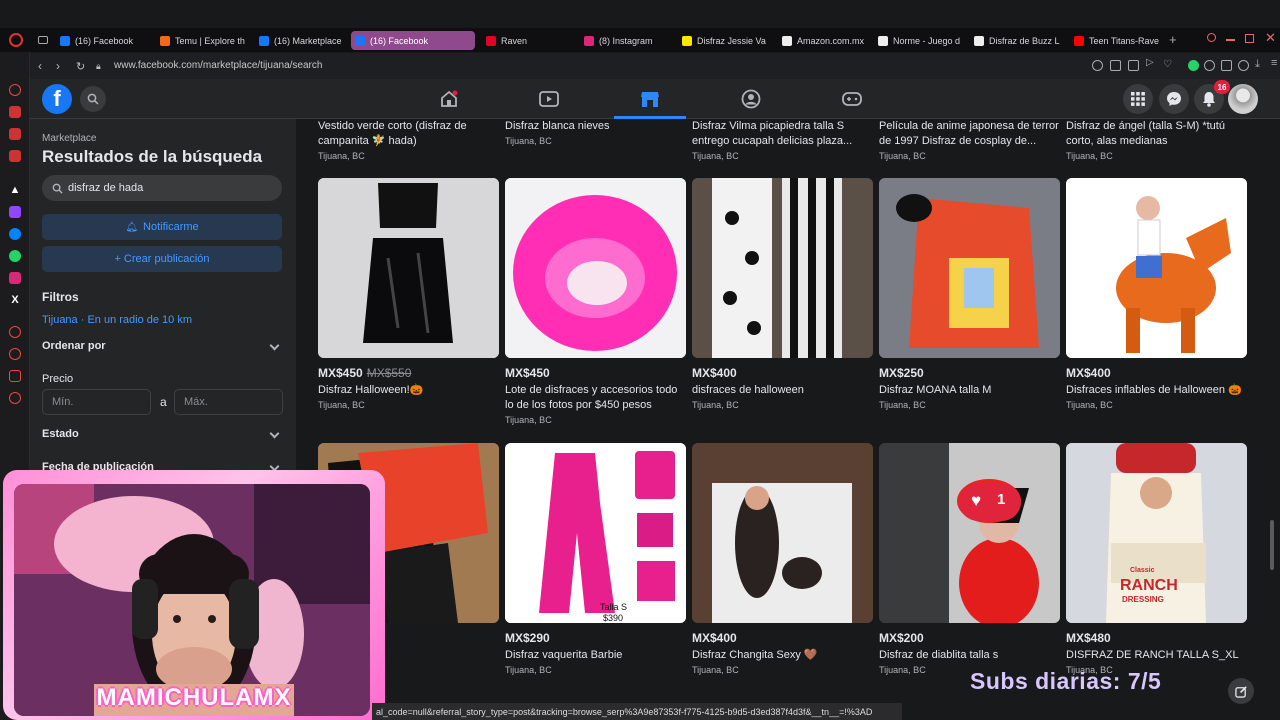 The width and height of the screenshot is (1280, 720). I want to click on listing-title: Disfraces inflables de Halloween 🎃, so click(1158, 390).